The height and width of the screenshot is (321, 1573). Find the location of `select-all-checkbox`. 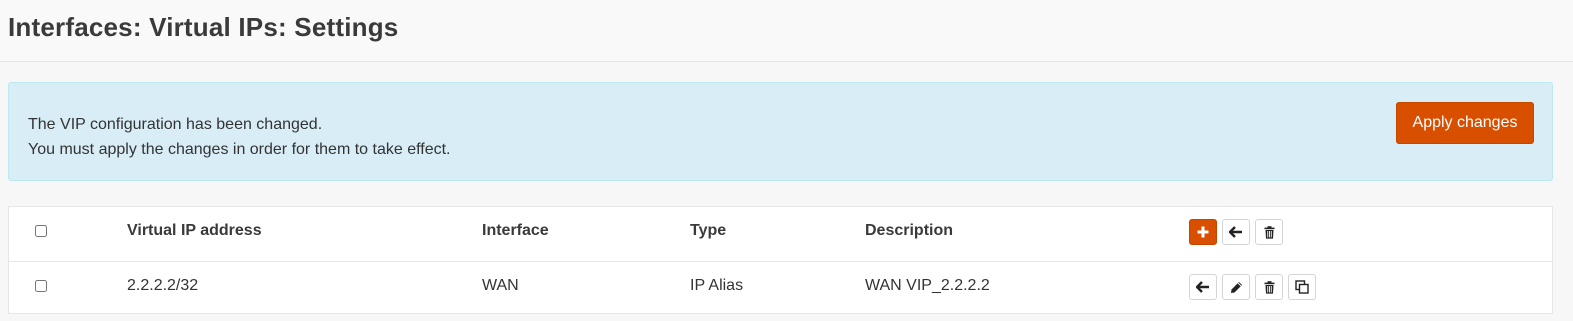

select-all-checkbox is located at coordinates (41, 231).